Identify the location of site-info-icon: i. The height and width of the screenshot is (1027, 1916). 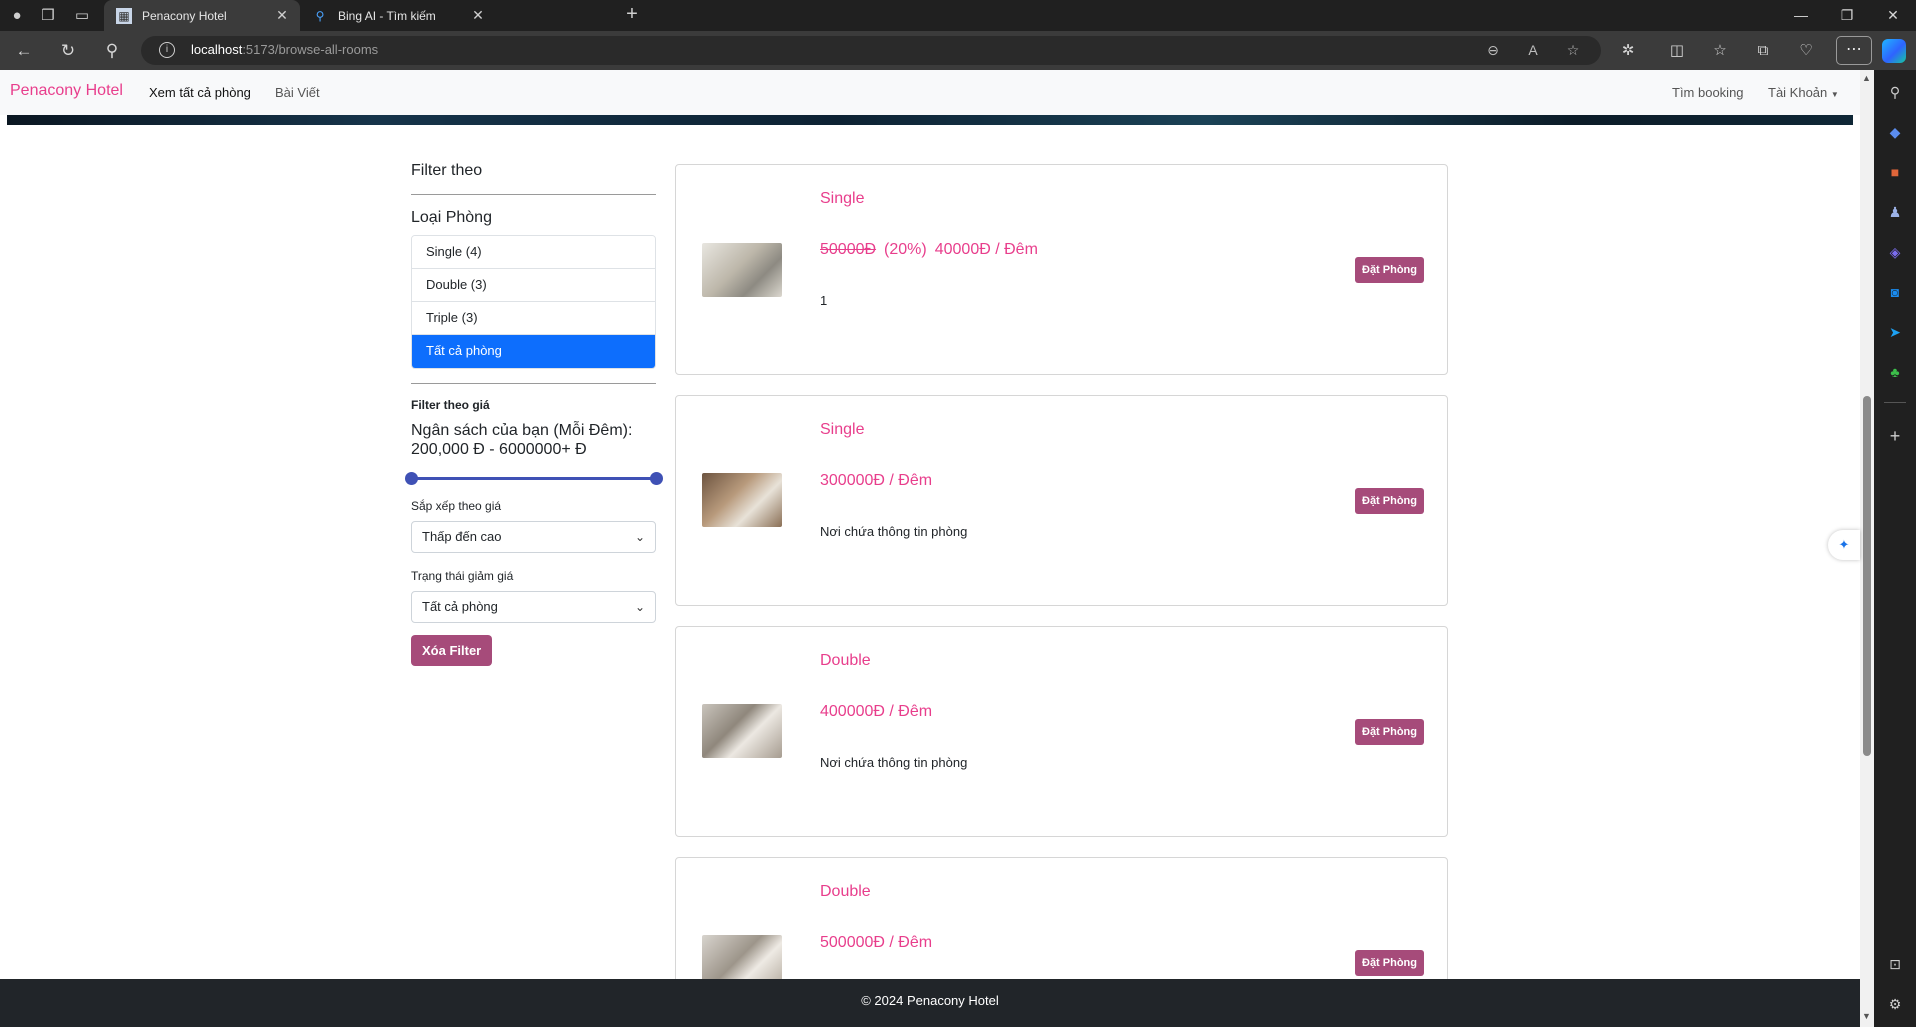
(167, 50).